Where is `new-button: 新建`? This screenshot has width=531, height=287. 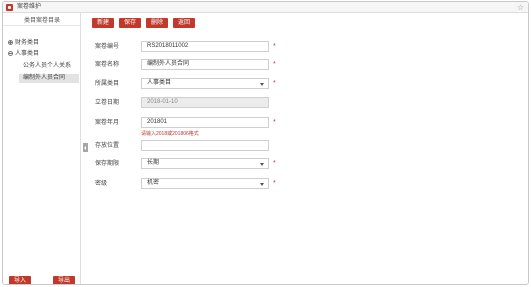
new-button: 新建 is located at coordinates (103, 23).